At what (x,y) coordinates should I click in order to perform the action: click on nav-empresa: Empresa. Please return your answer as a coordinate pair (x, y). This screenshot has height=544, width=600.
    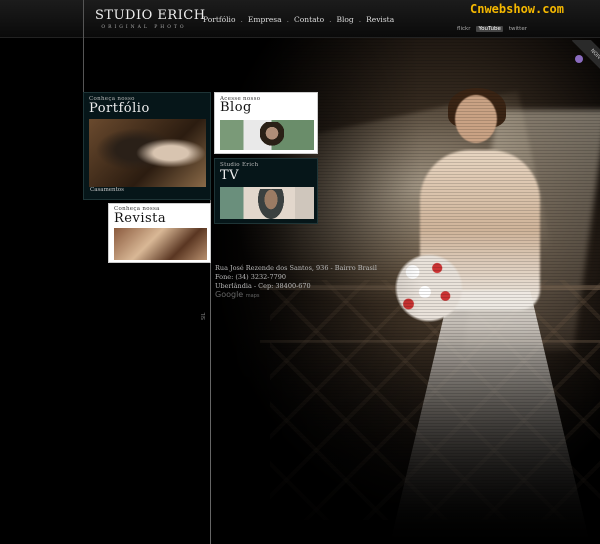
    Looking at the image, I should click on (265, 19).